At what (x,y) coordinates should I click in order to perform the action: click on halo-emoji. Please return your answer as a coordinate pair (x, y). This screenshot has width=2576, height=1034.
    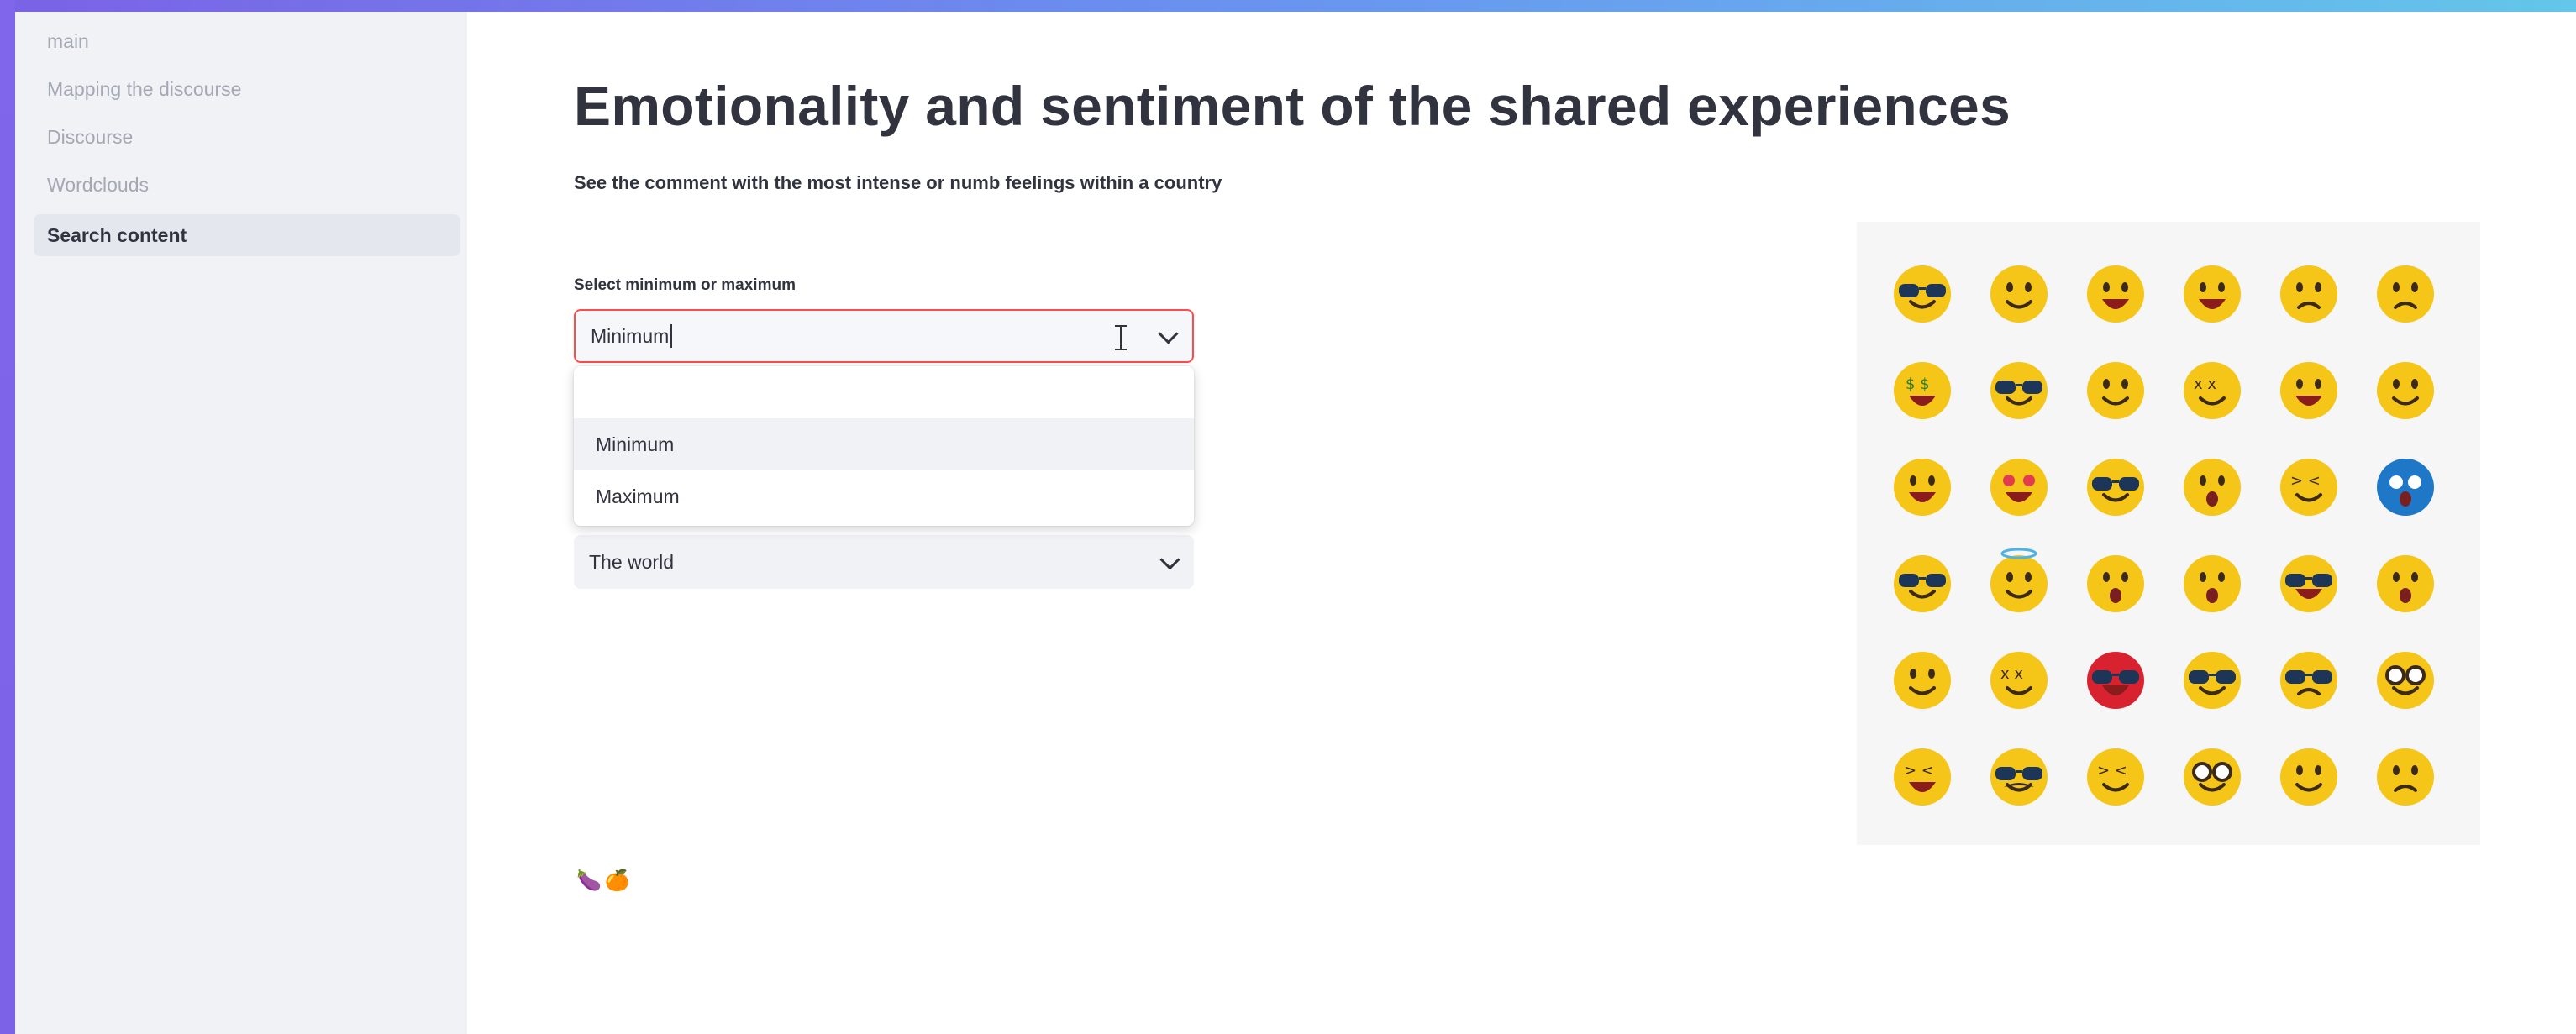
    Looking at the image, I should click on (2019, 580).